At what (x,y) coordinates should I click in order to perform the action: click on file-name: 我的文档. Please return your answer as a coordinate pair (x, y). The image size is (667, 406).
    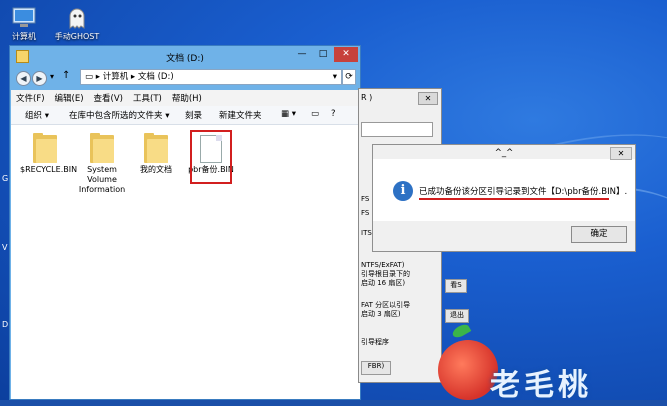
    Looking at the image, I should click on (156, 169).